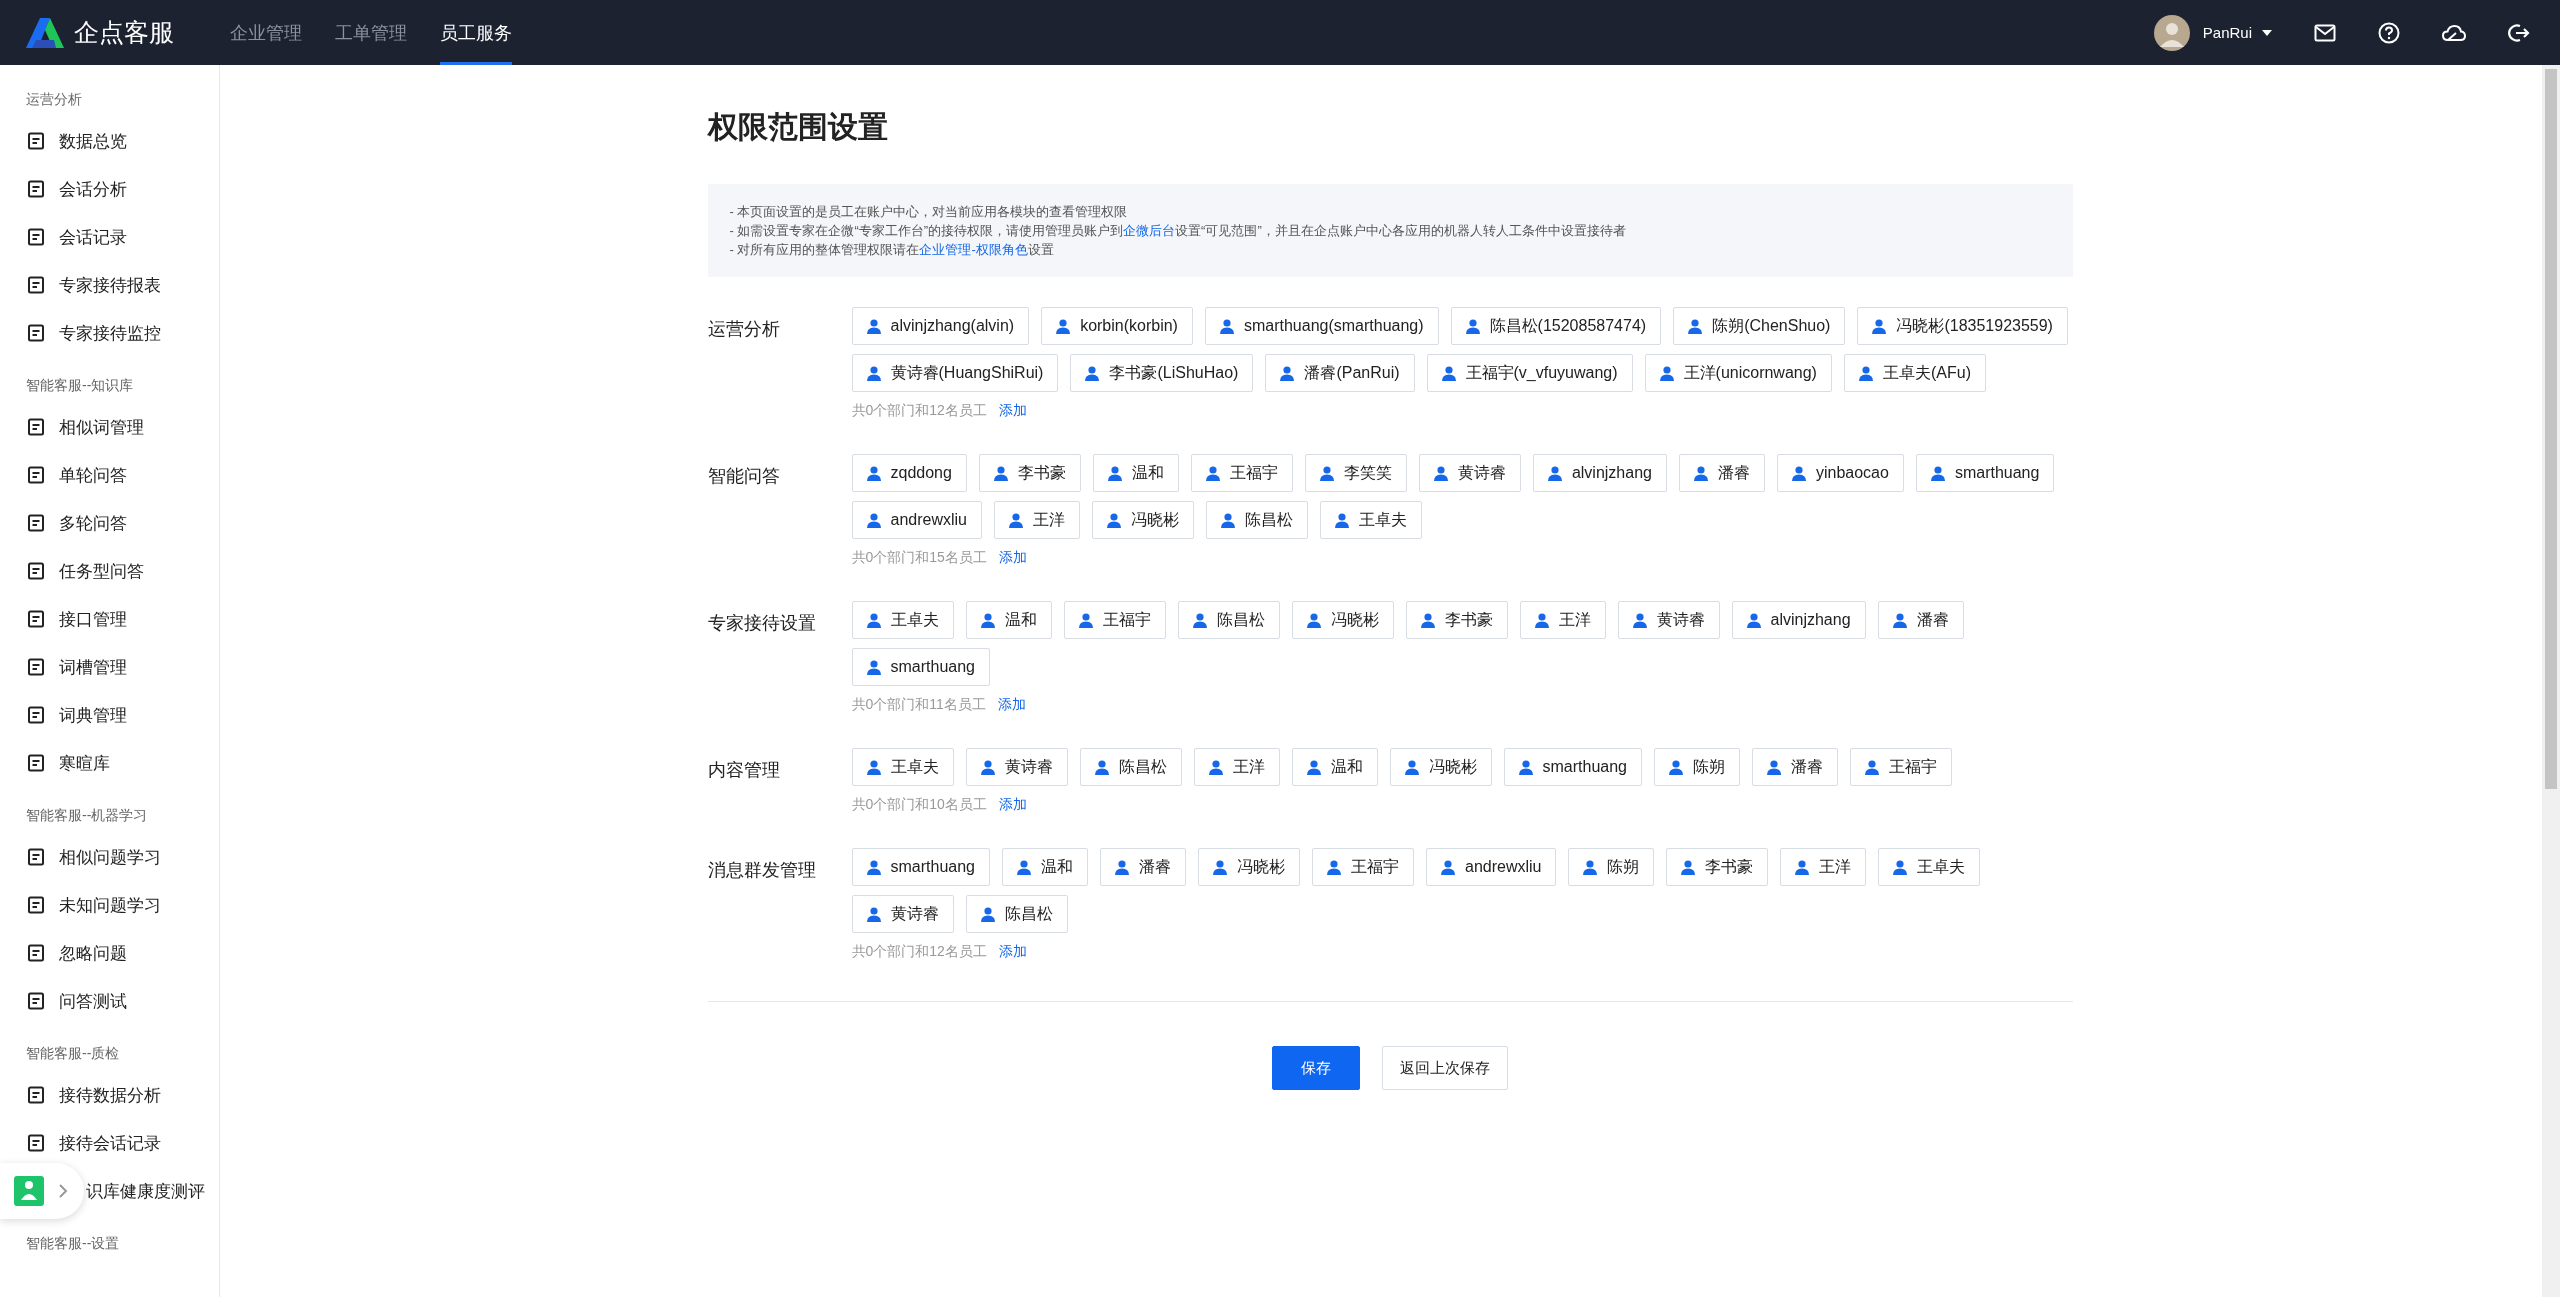 This screenshot has height=1297, width=2560. What do you see at coordinates (109, 667) in the screenshot?
I see `sidebar-item: 词槽管理` at bounding box center [109, 667].